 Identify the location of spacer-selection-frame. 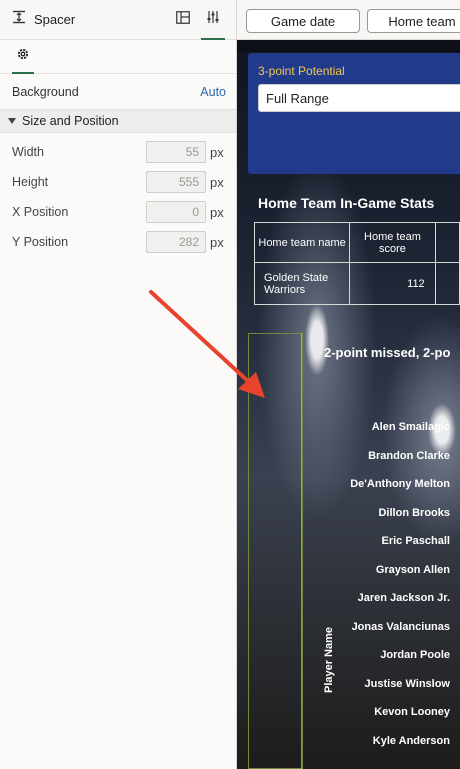
(275, 551).